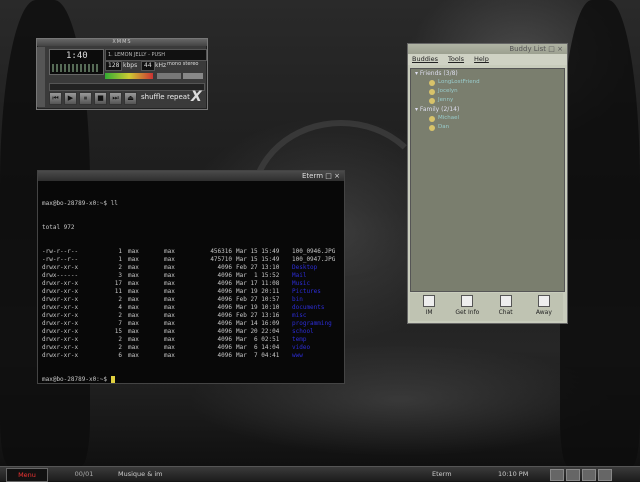 Image resolution: width=640 pixels, height=482 pixels. What do you see at coordinates (544, 307) in the screenshot?
I see `away-button: Away` at bounding box center [544, 307].